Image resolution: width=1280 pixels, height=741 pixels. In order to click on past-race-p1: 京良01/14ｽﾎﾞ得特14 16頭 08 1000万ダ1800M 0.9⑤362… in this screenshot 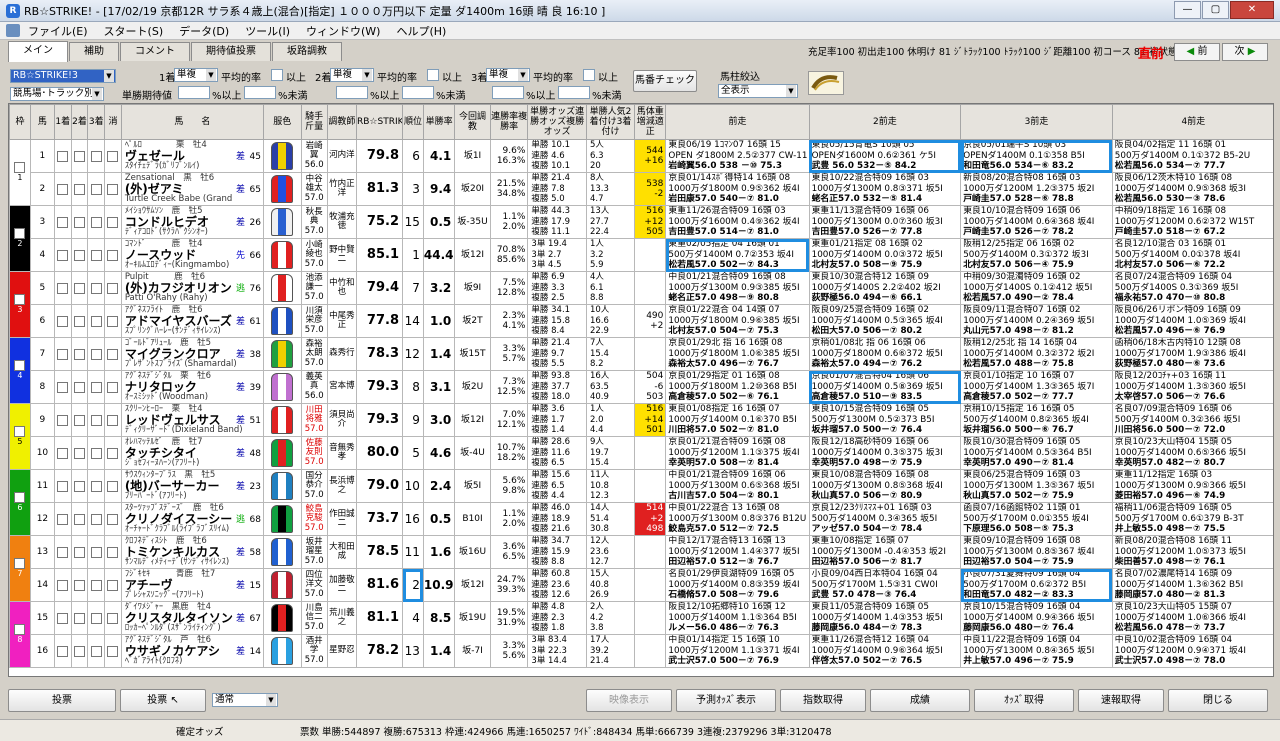, I will do `click(737, 189)`.